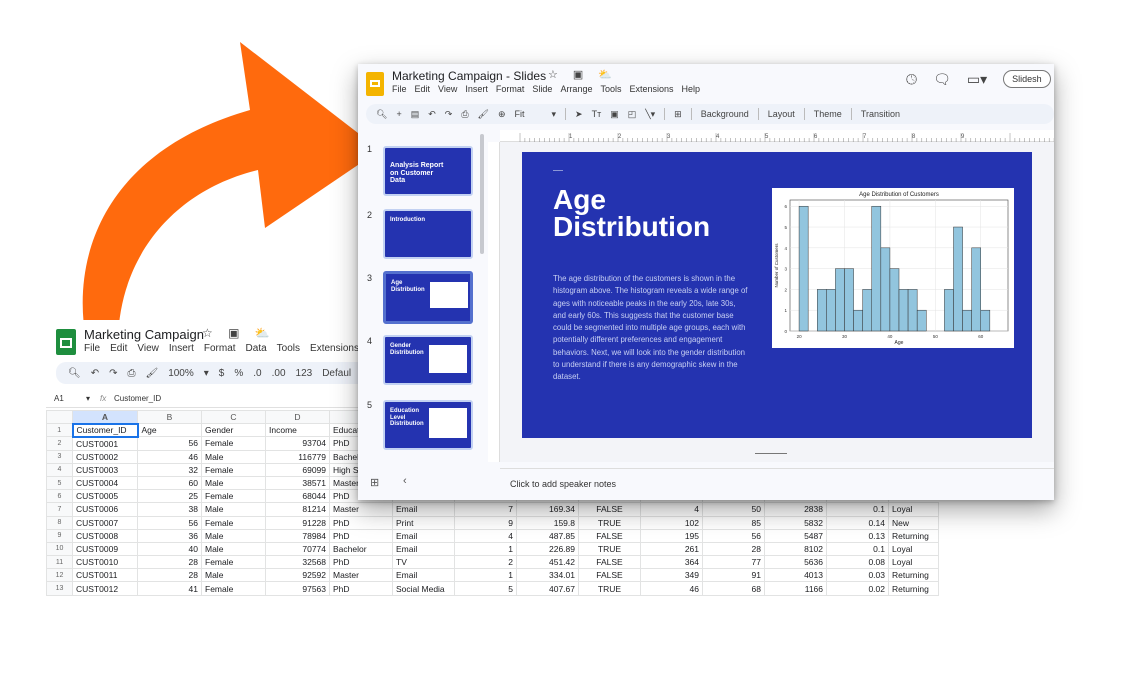 Image resolution: width=1125 pixels, height=685 pixels. What do you see at coordinates (297, 496) in the screenshot?
I see `table-cell: 68044` at bounding box center [297, 496].